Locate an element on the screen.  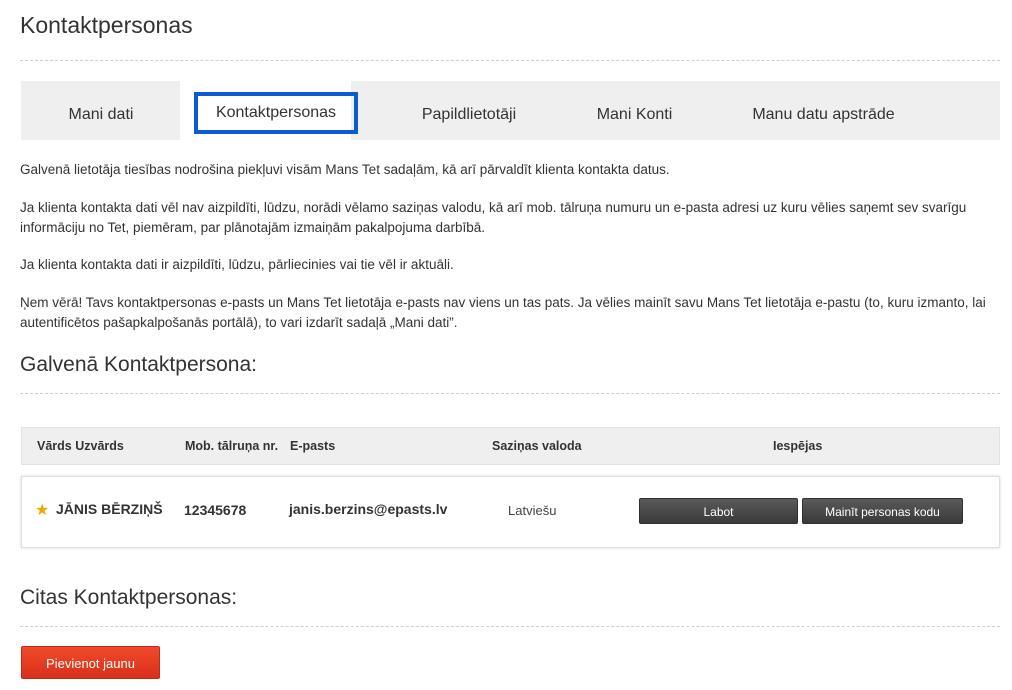
edit-button: Labot is located at coordinates (718, 511).